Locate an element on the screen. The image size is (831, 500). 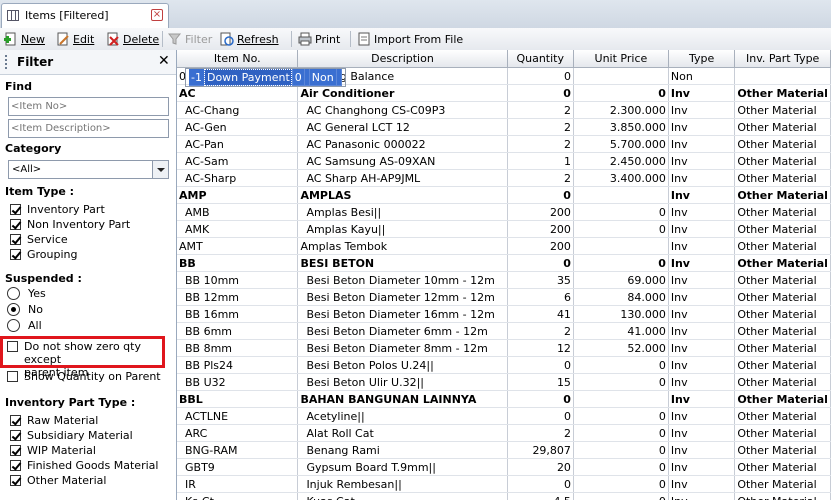
table-cell: Ks-Ct is located at coordinates (238, 496).